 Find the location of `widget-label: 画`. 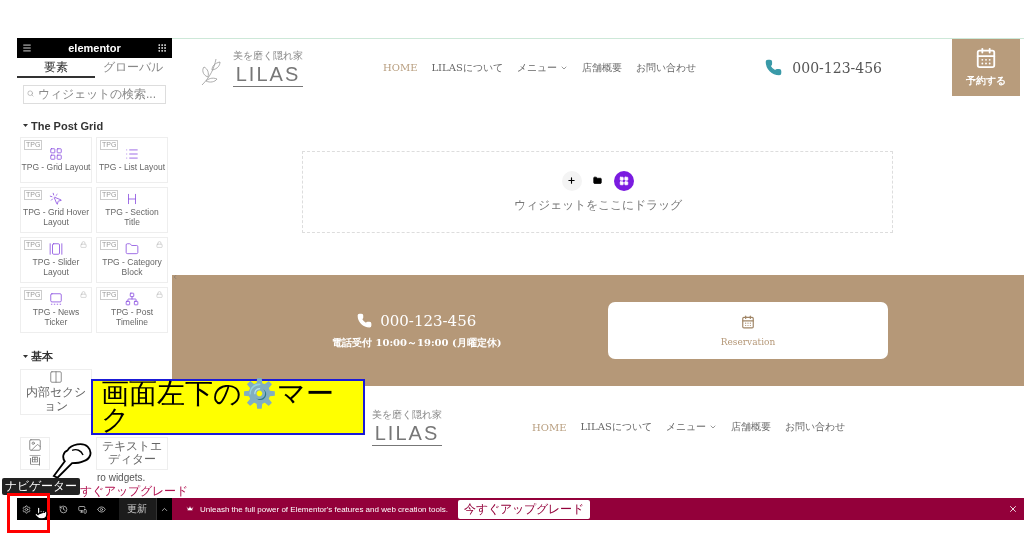

widget-label: 画 is located at coordinates (35, 461).